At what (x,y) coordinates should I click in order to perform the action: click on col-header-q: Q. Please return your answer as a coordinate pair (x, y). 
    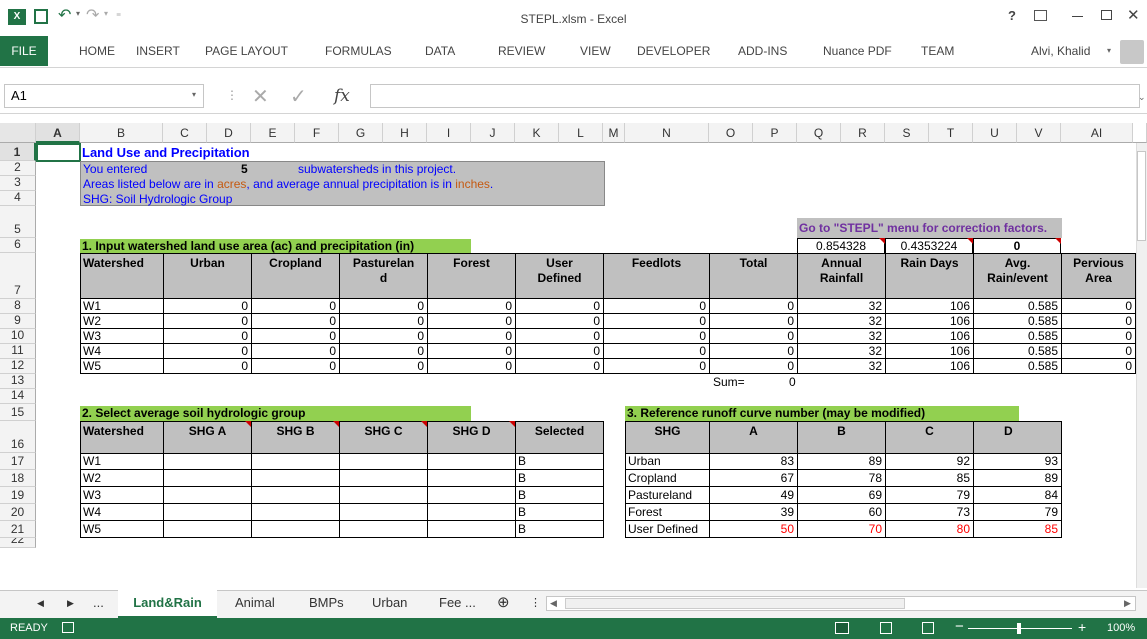
    Looking at the image, I should click on (819, 133).